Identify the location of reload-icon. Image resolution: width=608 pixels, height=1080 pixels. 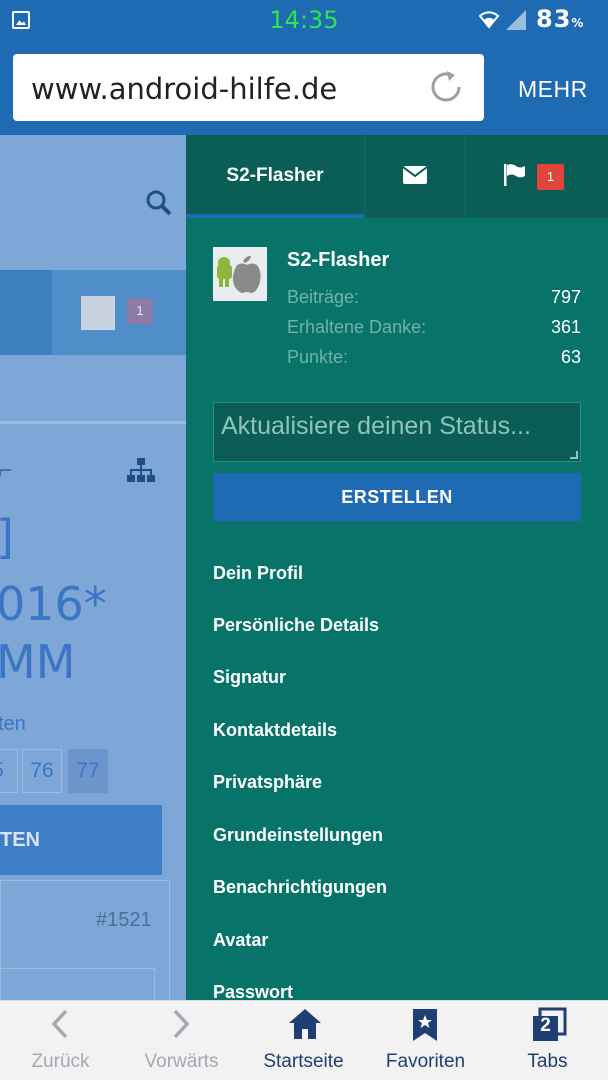
(446, 87).